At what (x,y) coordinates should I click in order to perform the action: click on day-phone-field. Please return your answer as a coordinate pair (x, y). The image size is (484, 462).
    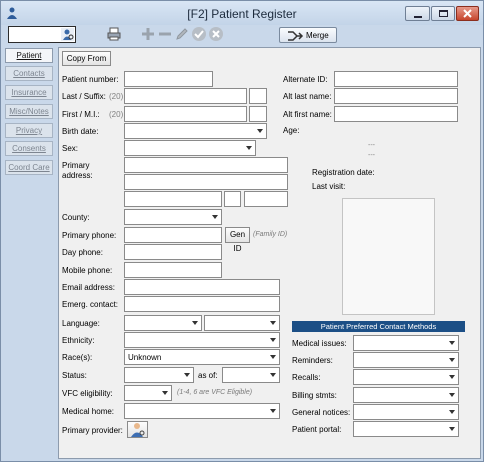
    Looking at the image, I should click on (173, 252).